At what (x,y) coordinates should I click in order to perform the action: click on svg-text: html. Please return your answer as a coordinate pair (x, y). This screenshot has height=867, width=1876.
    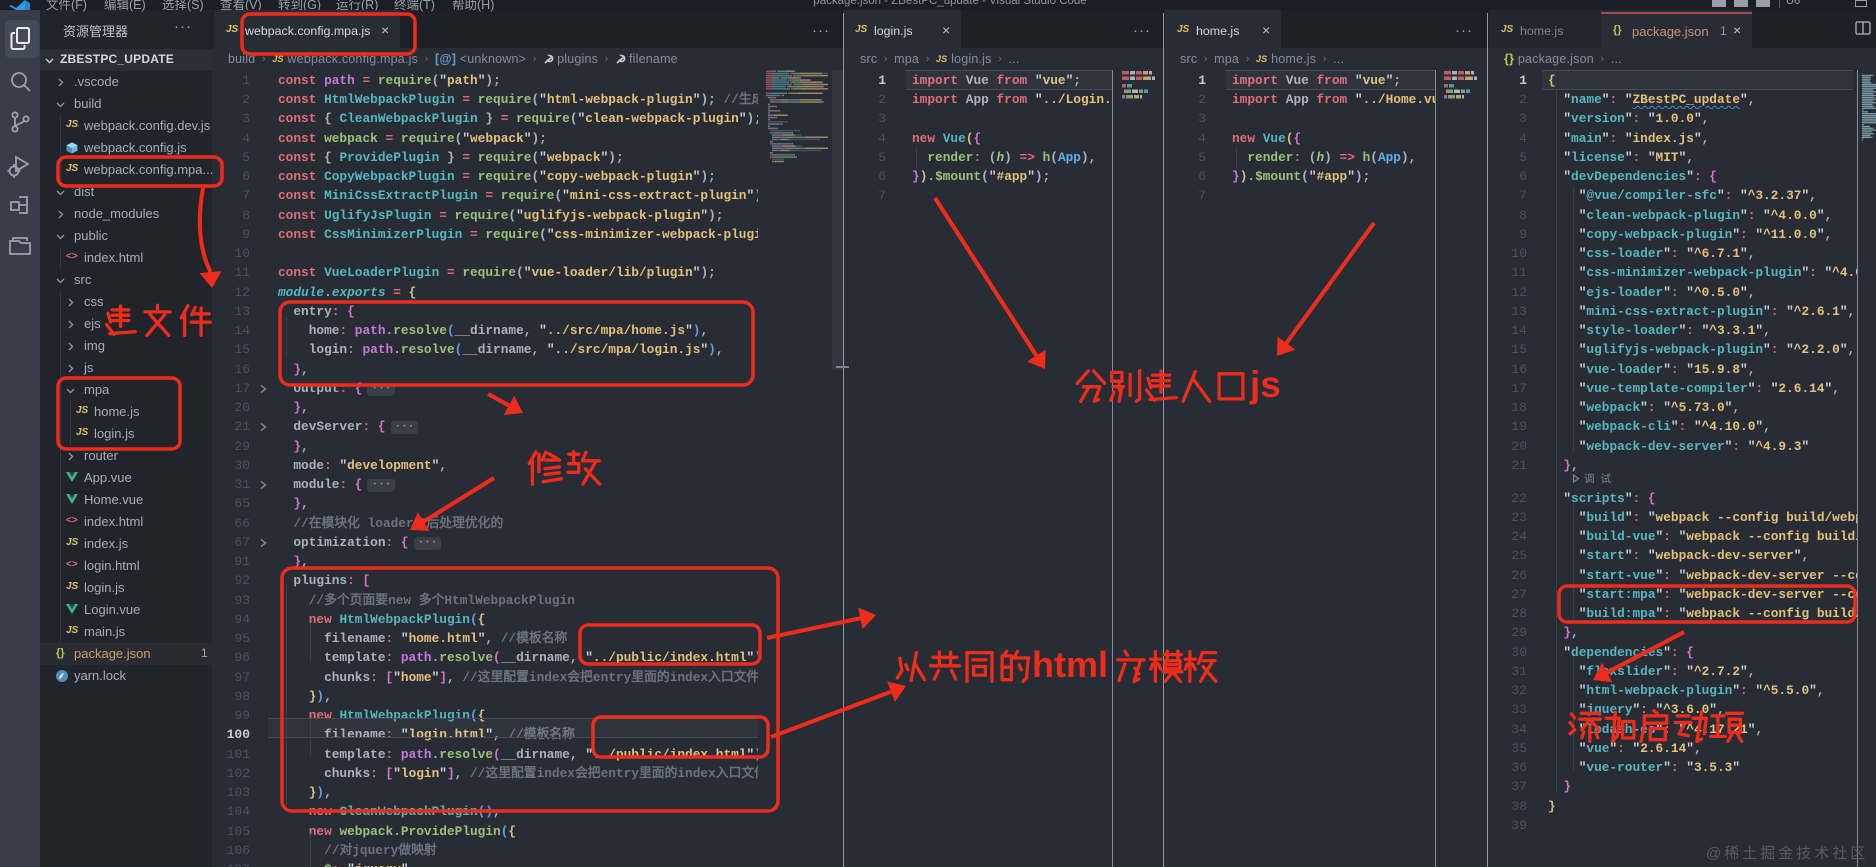
    Looking at the image, I should click on (1070, 664).